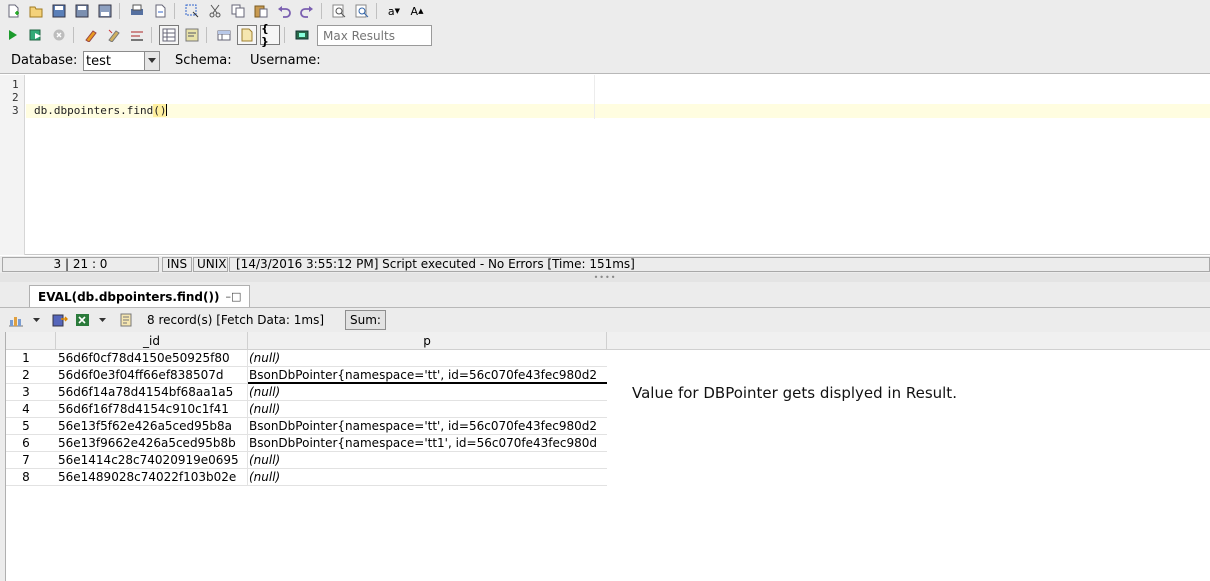  Describe the element at coordinates (421, 11) in the screenshot. I see `uppercase-arrow-icon: ▲` at that location.